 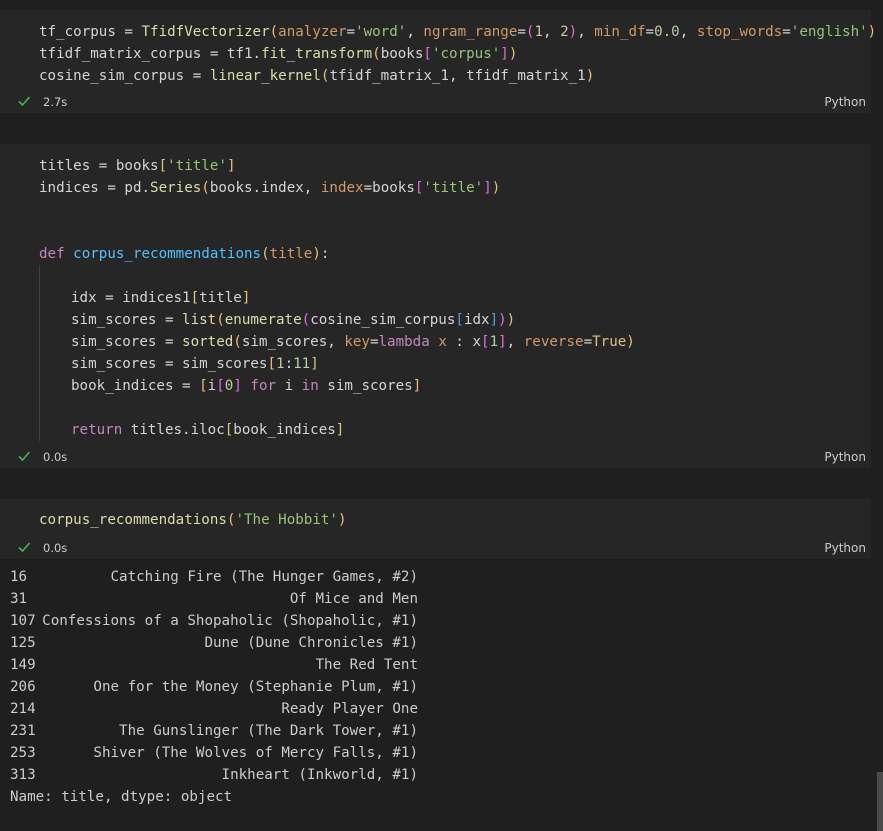 I want to click on output-row: 125 Dune (Dune Chronicles #1), so click(x=214, y=643).